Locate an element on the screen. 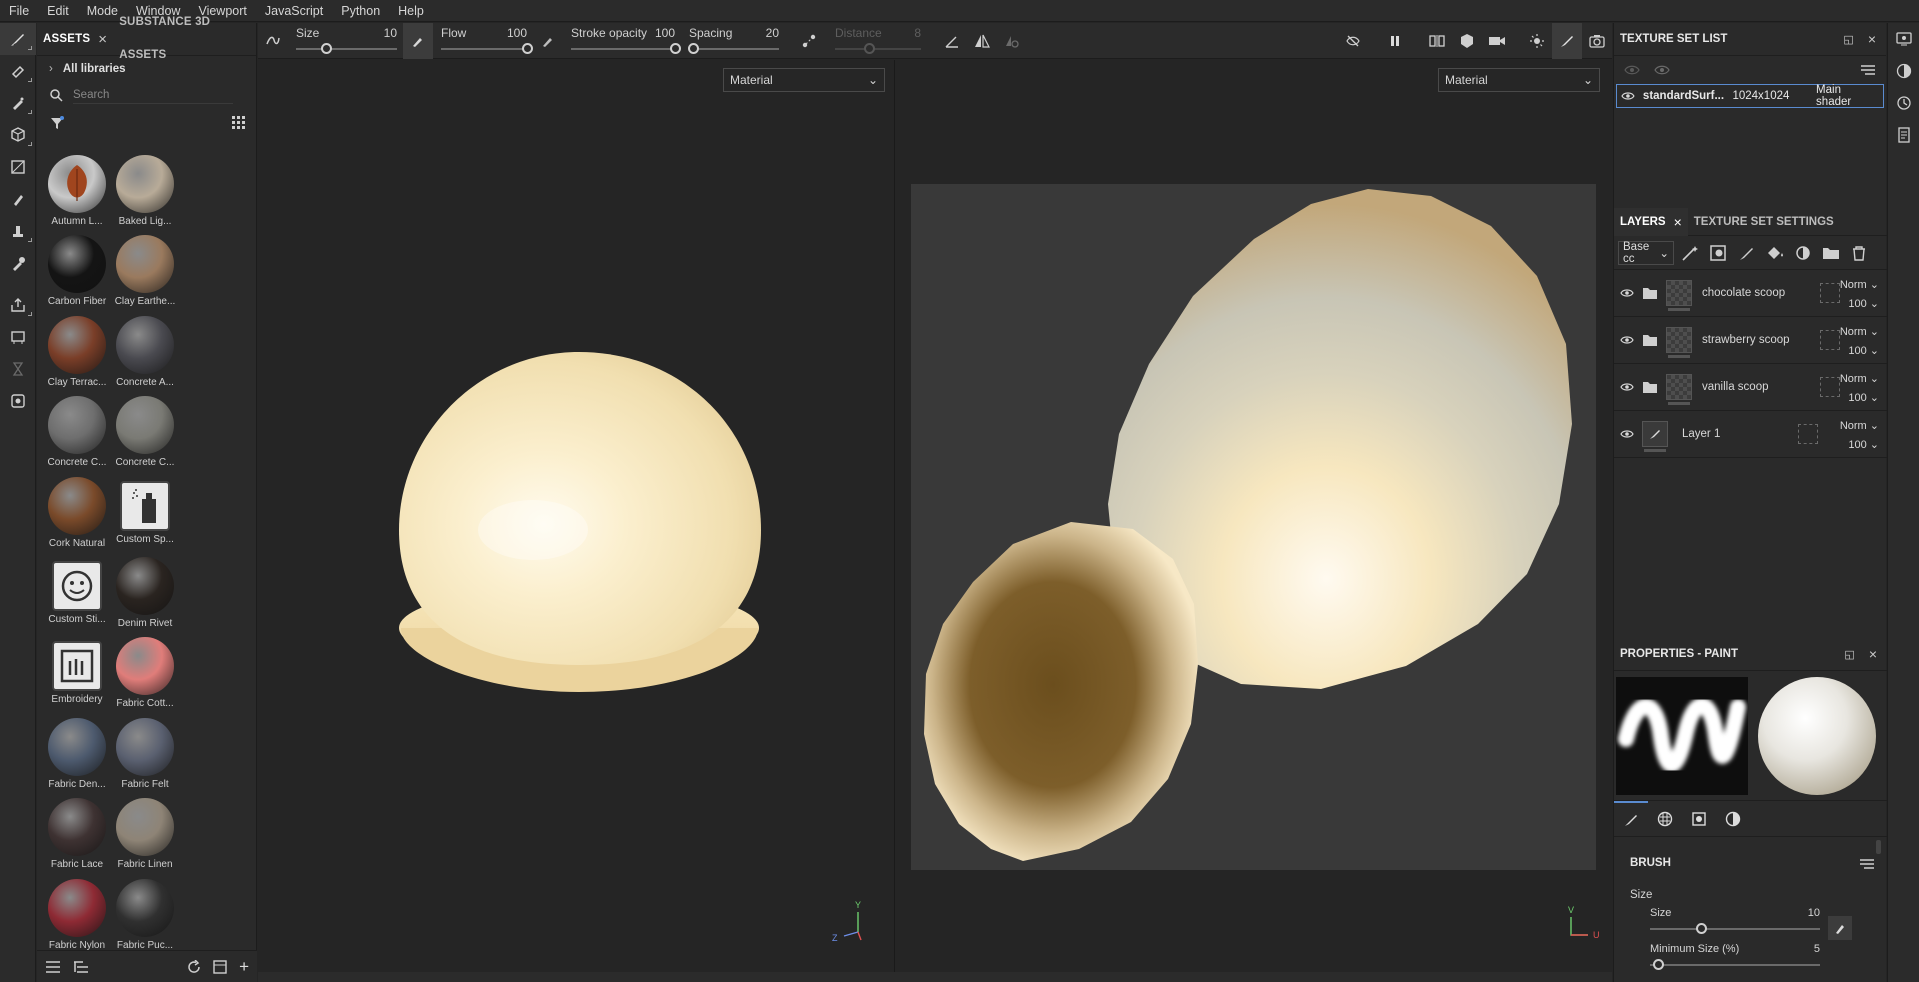  eraser-tool is located at coordinates (18, 71).